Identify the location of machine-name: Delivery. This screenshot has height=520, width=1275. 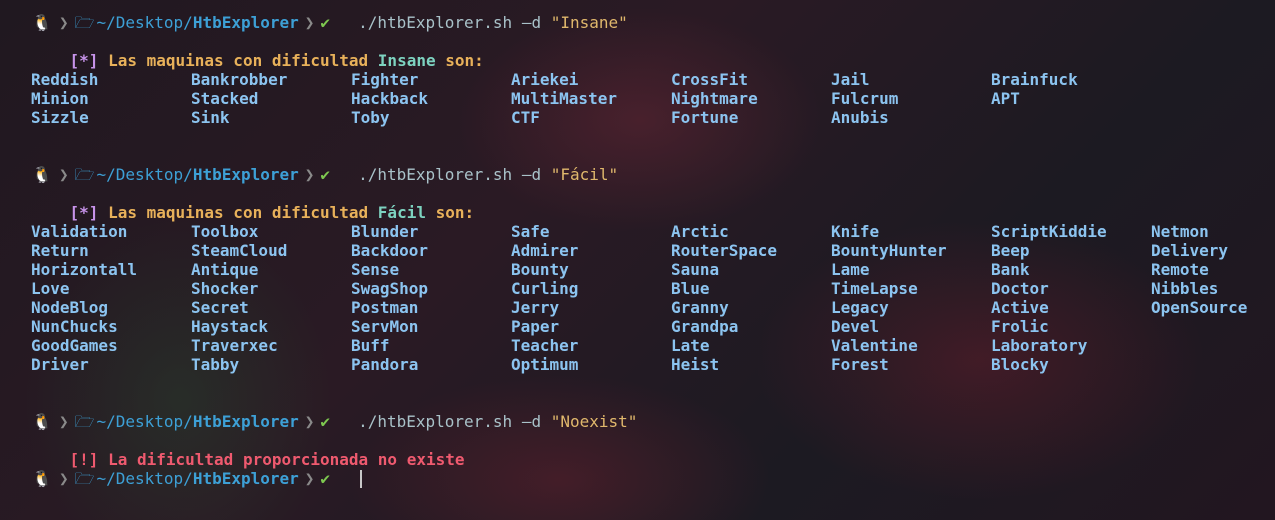
(1190, 250).